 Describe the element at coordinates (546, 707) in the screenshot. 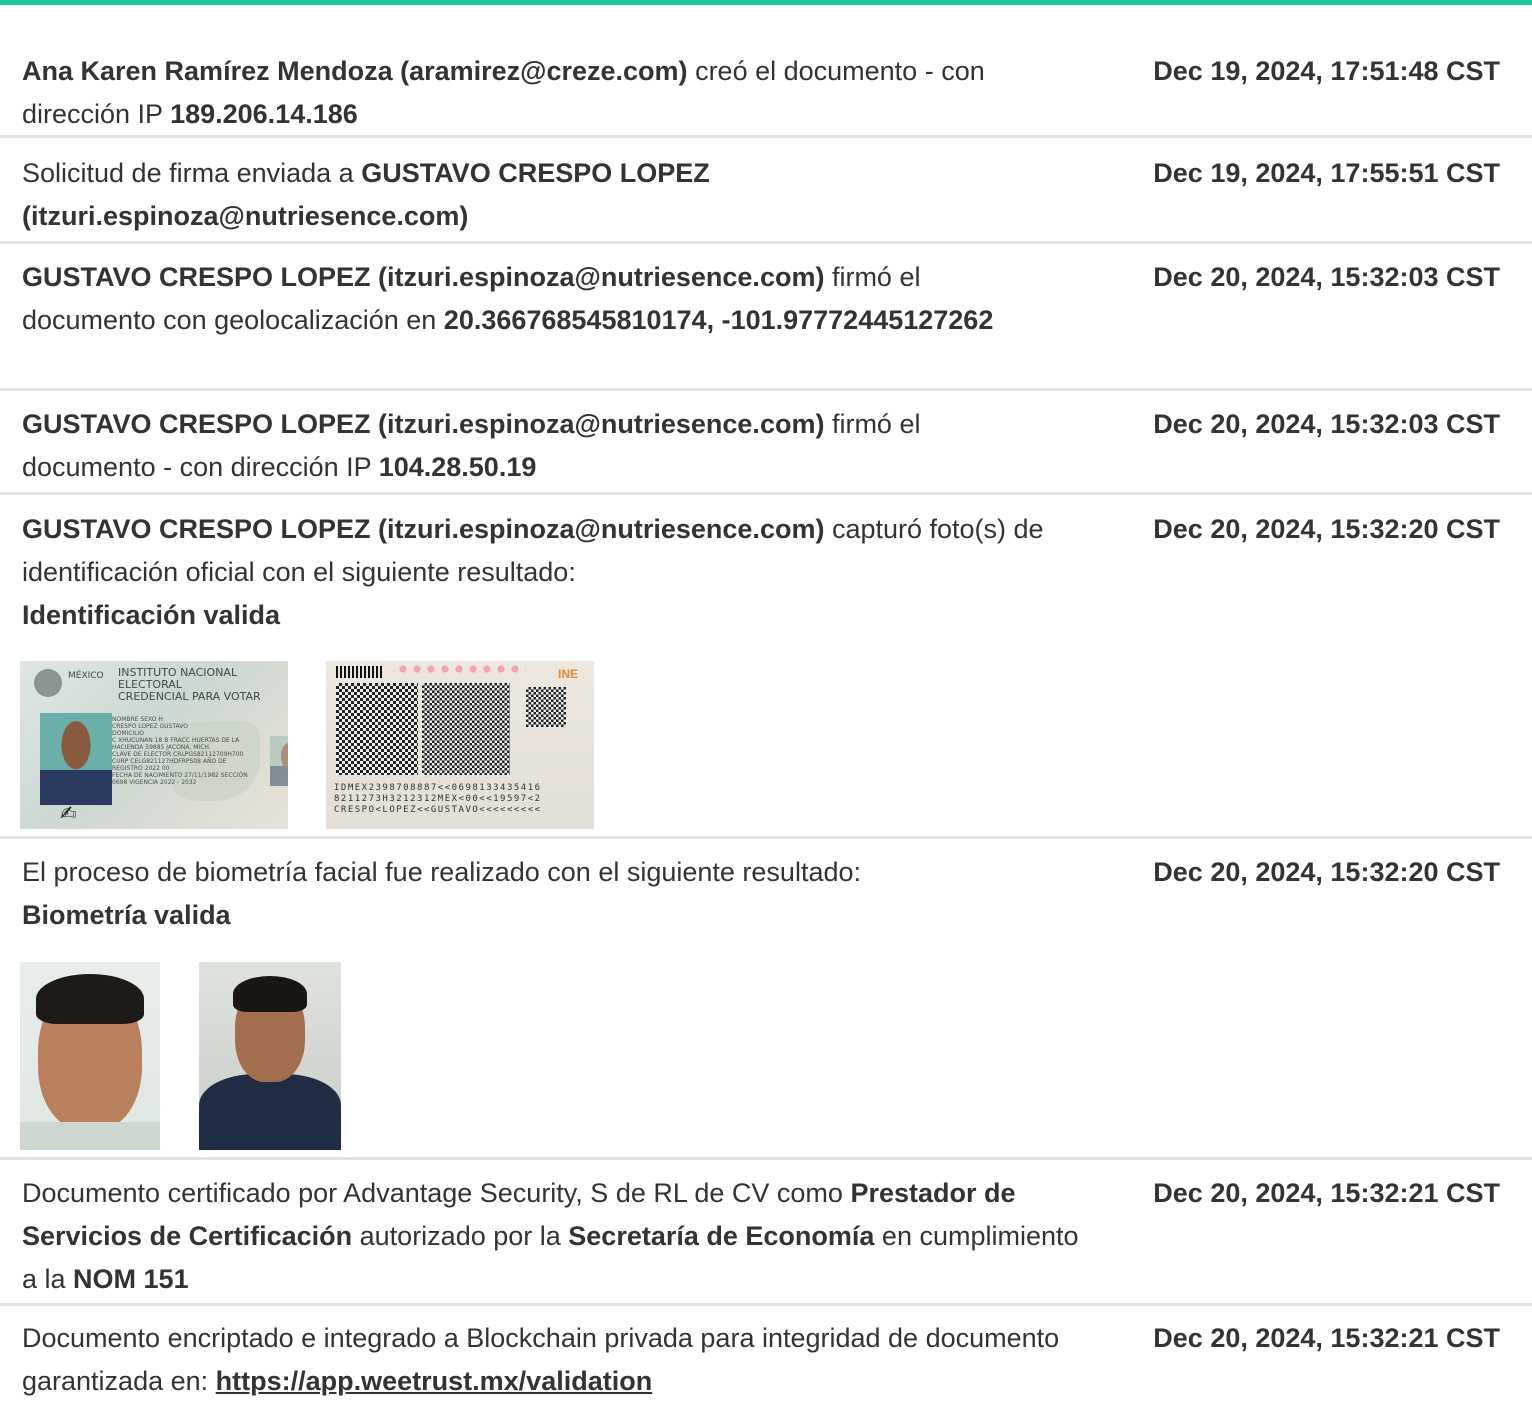

I see `qr-code-small` at that location.